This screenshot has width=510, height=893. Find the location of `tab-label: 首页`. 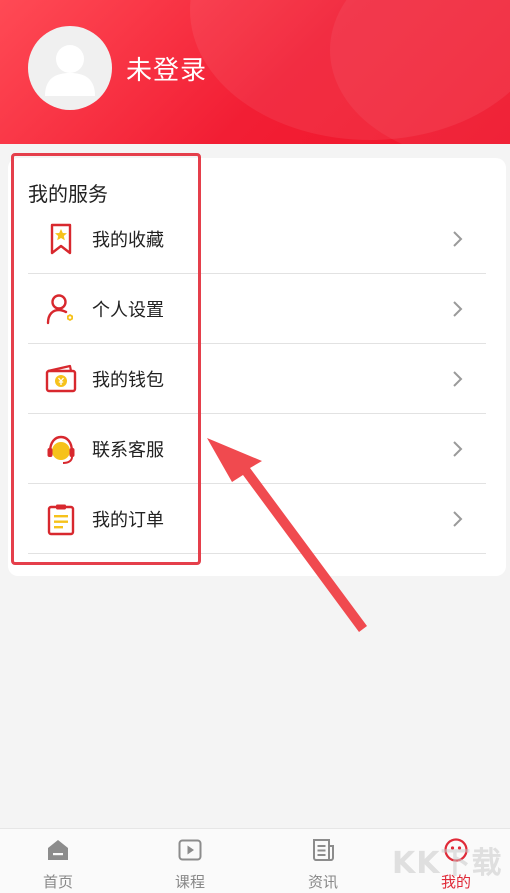

tab-label: 首页 is located at coordinates (57, 882).